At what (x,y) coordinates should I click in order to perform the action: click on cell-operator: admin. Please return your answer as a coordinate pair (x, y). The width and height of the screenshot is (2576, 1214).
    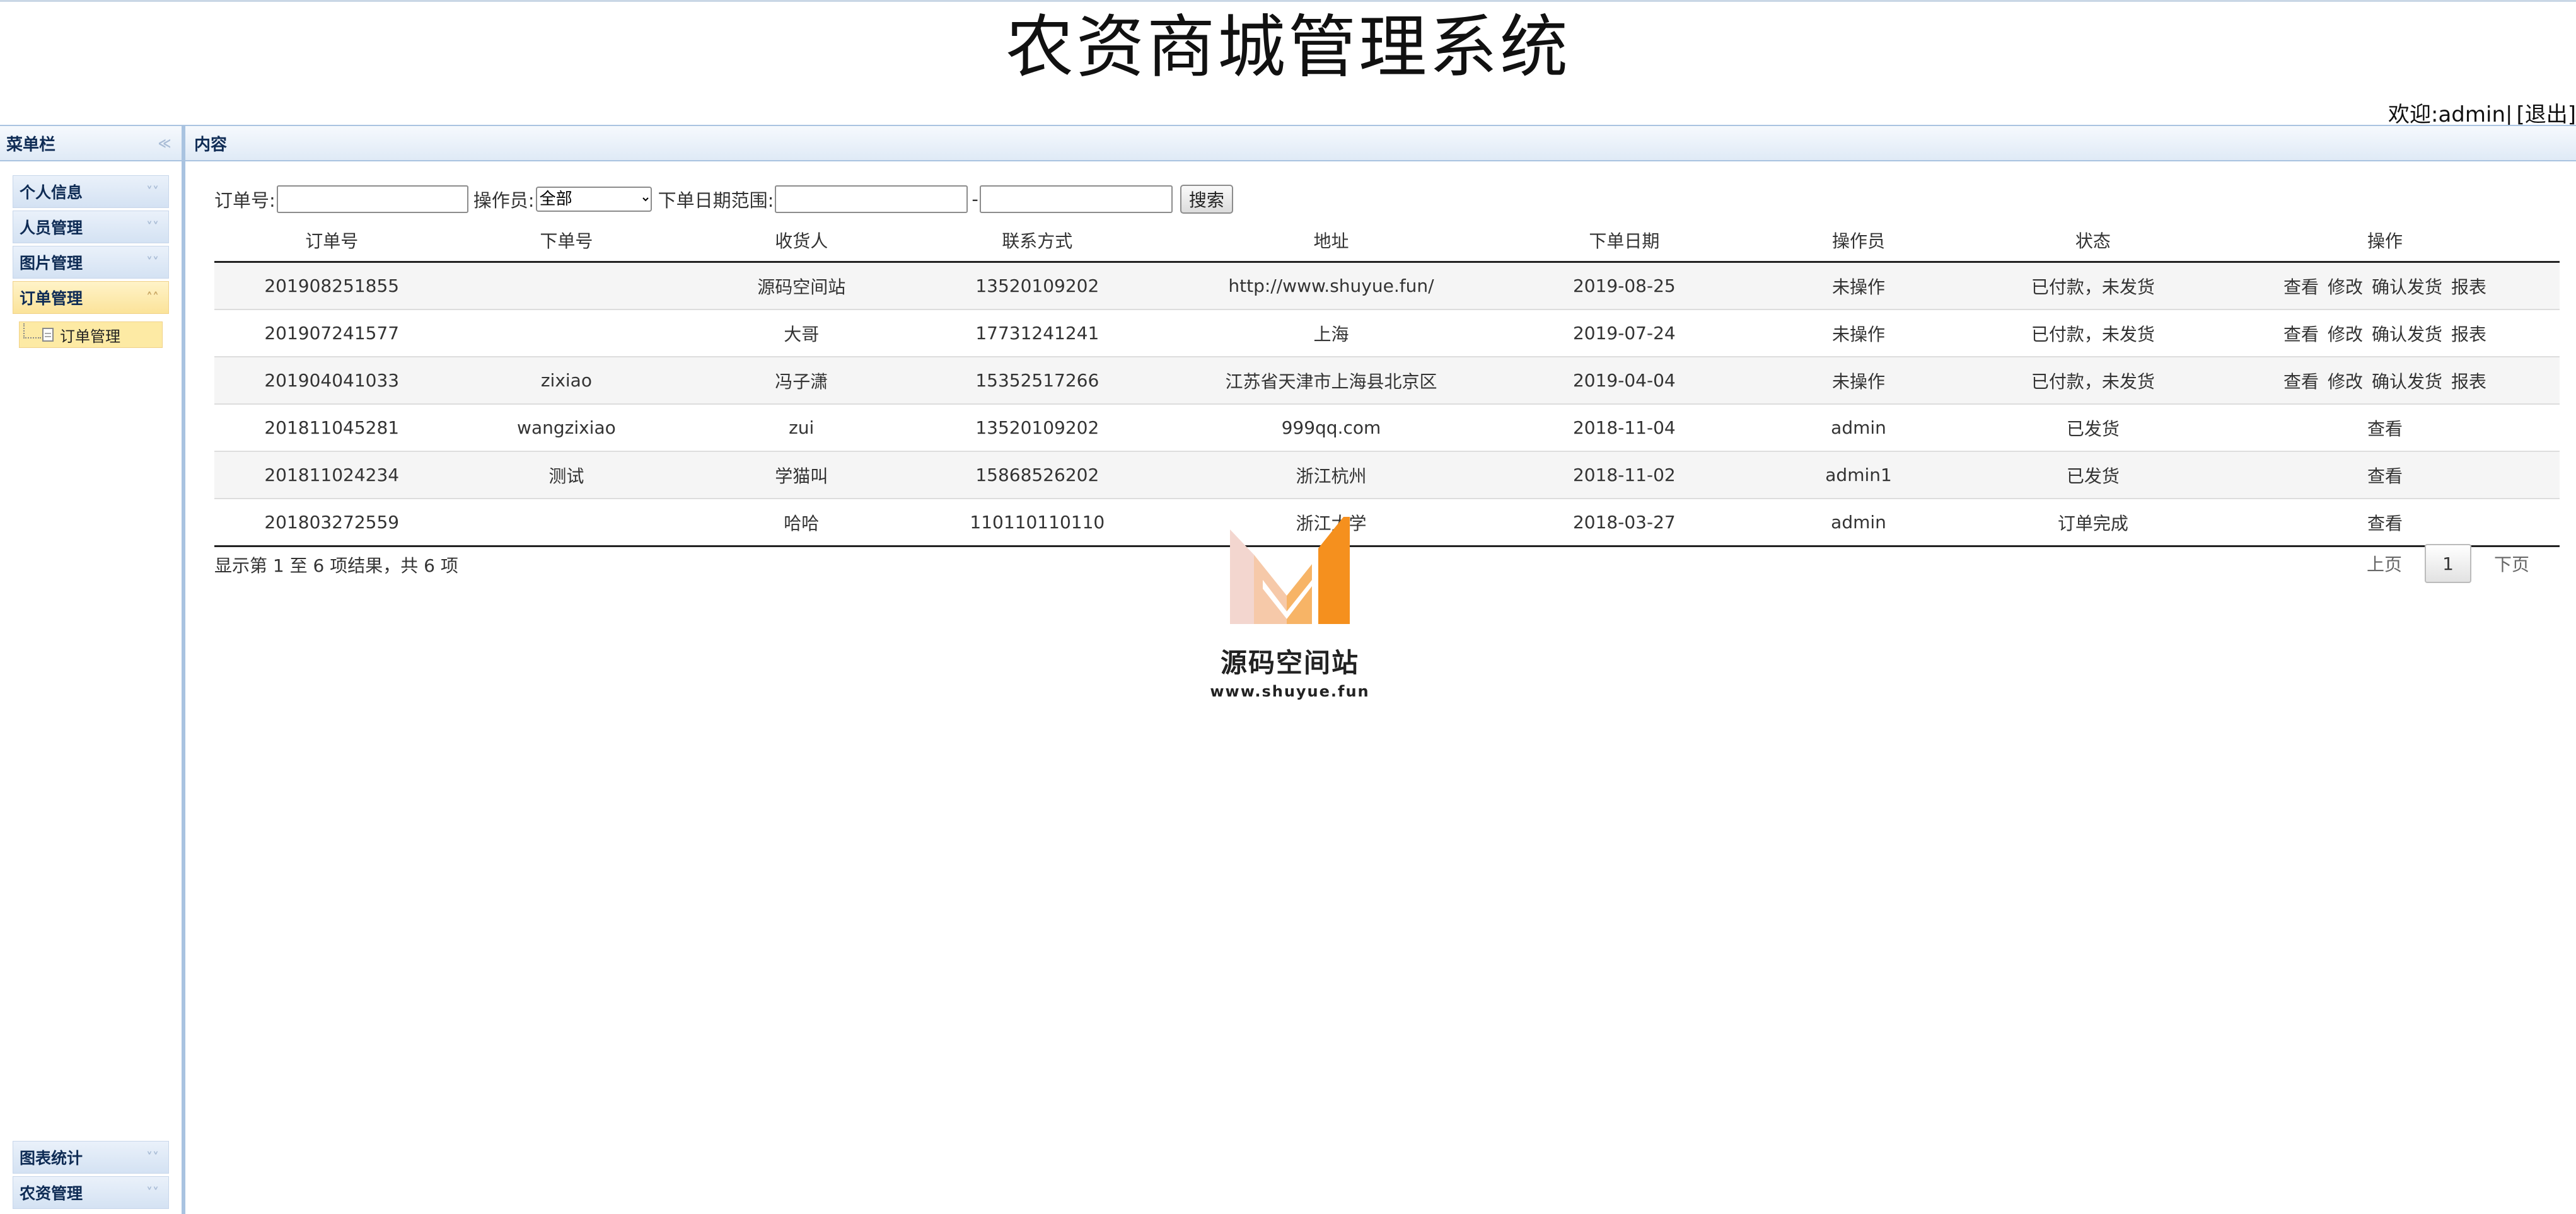
    Looking at the image, I should click on (1858, 428).